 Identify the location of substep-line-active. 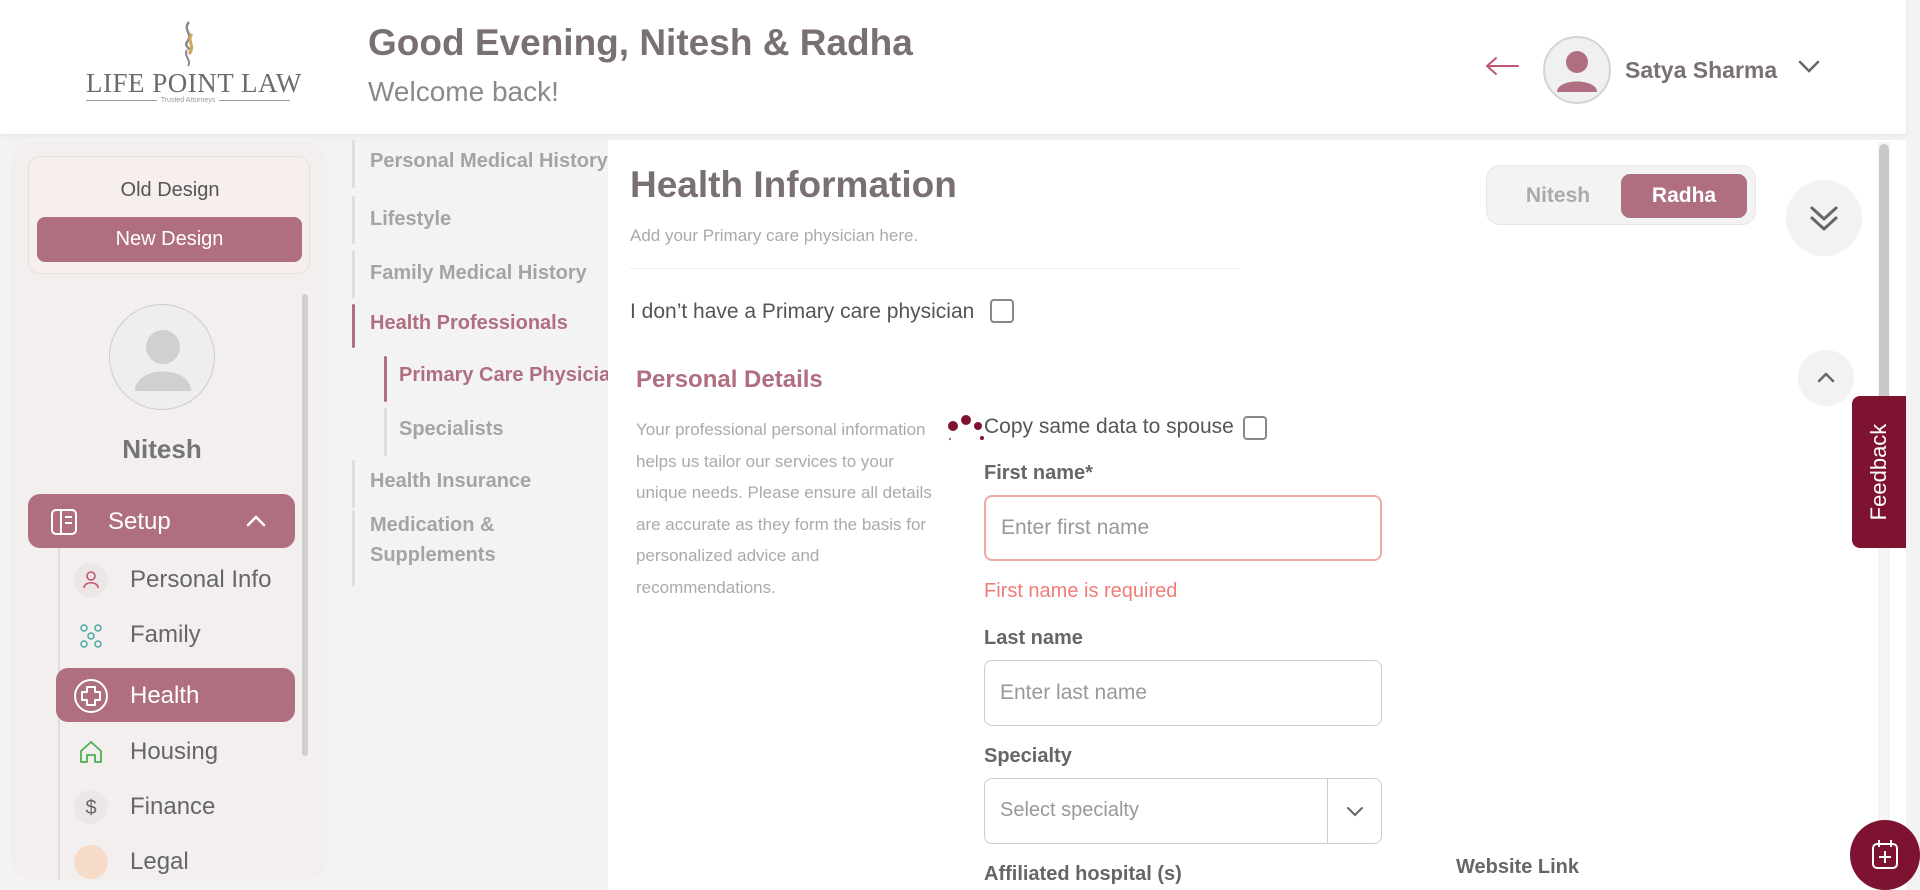
(385, 379).